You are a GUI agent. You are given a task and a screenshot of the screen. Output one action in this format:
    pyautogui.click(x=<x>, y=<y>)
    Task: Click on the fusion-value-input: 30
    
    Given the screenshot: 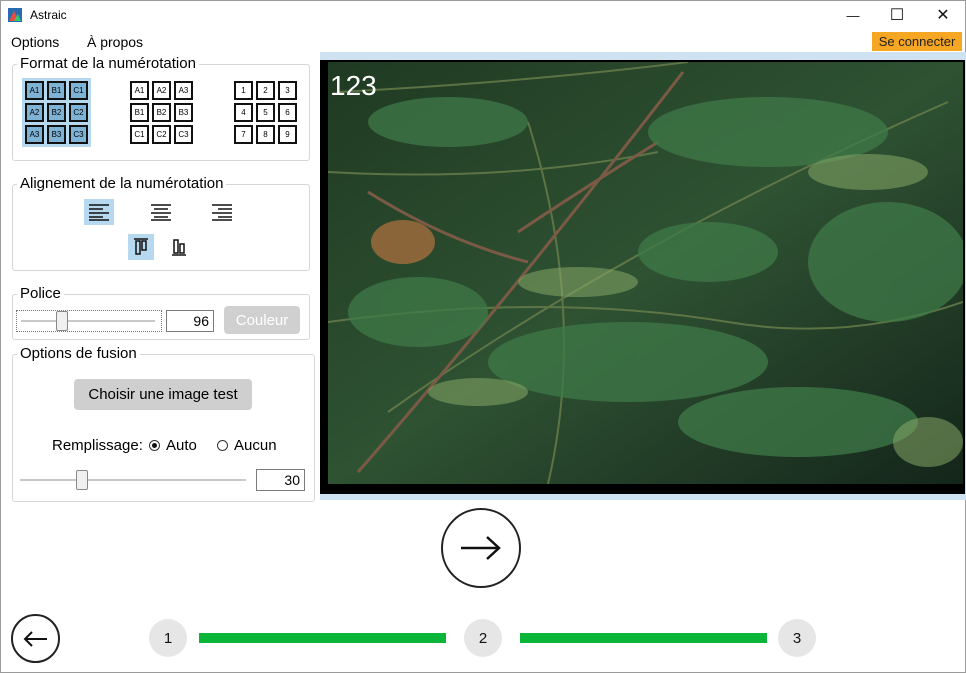 What is the action you would take?
    pyautogui.click(x=280, y=480)
    